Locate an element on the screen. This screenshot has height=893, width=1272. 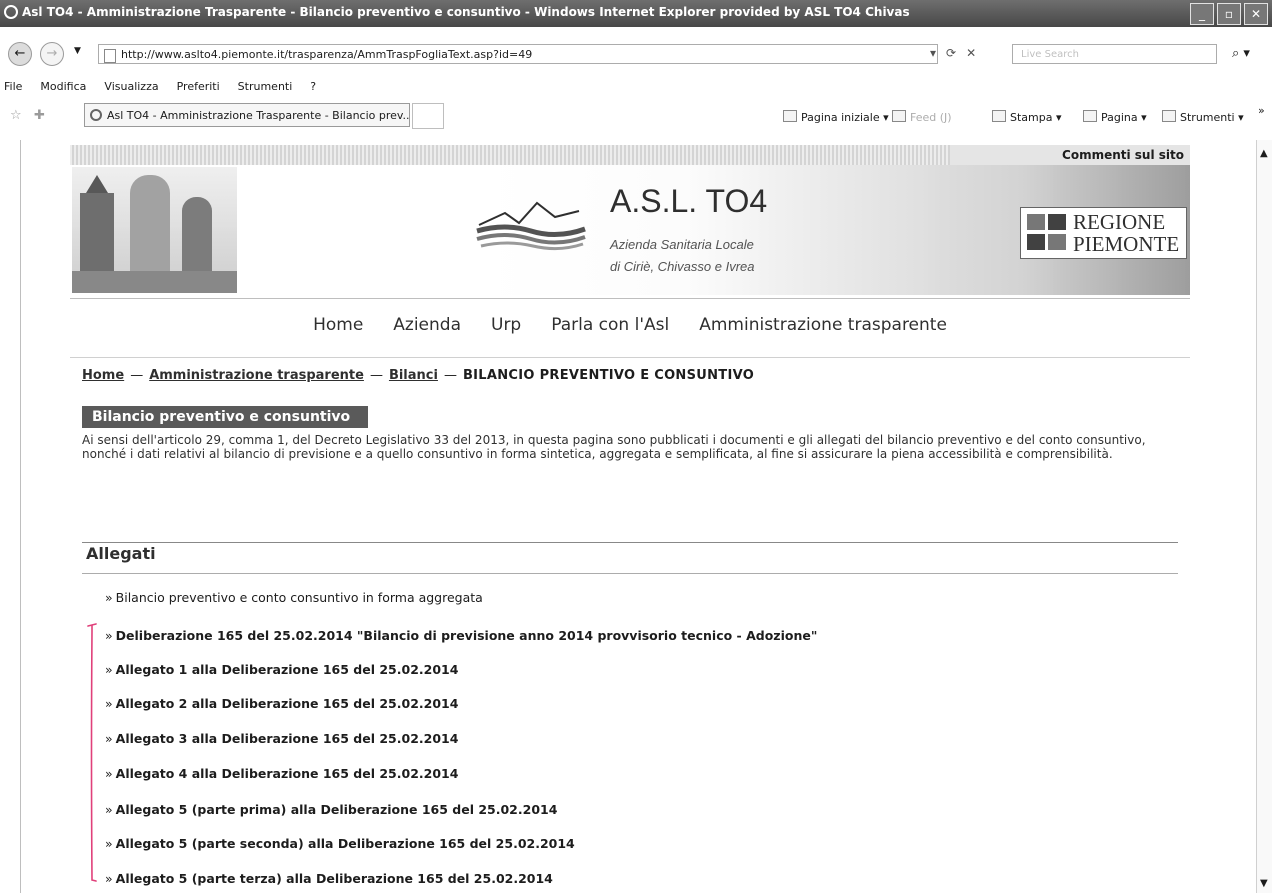
brand-subtitle-2: di Ciriè, Chivasso e Ivrea is located at coordinates (682, 266).